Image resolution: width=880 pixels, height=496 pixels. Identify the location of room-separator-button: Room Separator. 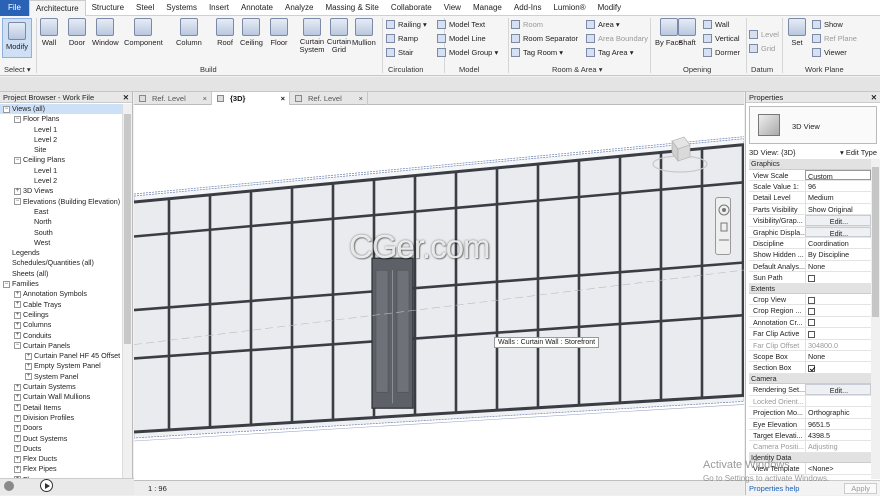
(544, 38).